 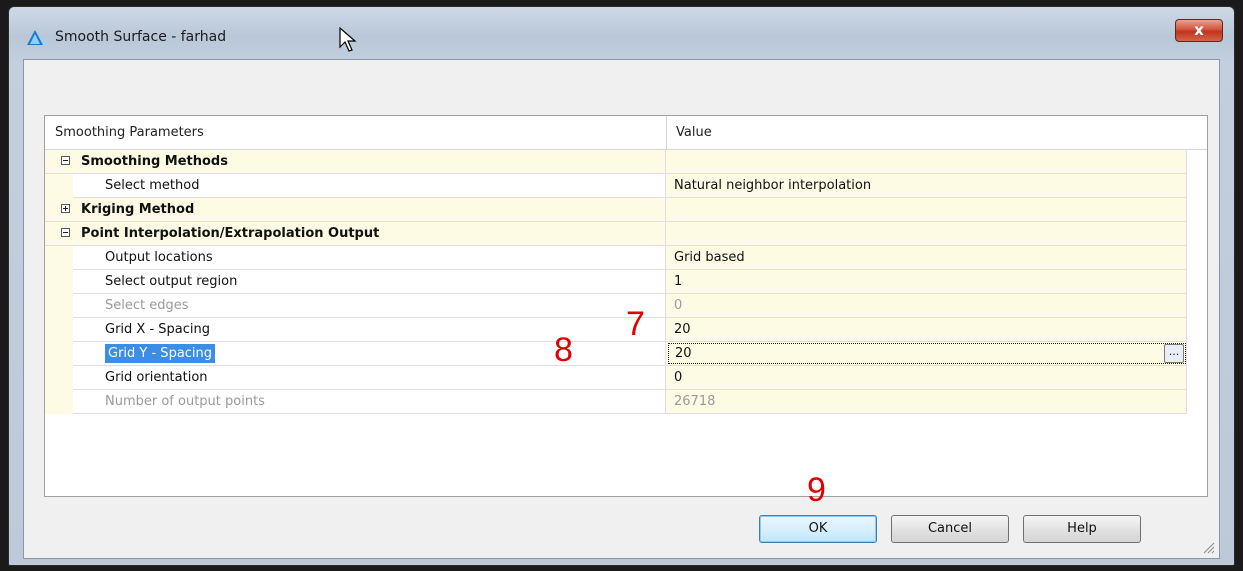 What do you see at coordinates (616, 402) in the screenshot?
I see `property-row-number-of-output-points: Number of output points 26718` at bounding box center [616, 402].